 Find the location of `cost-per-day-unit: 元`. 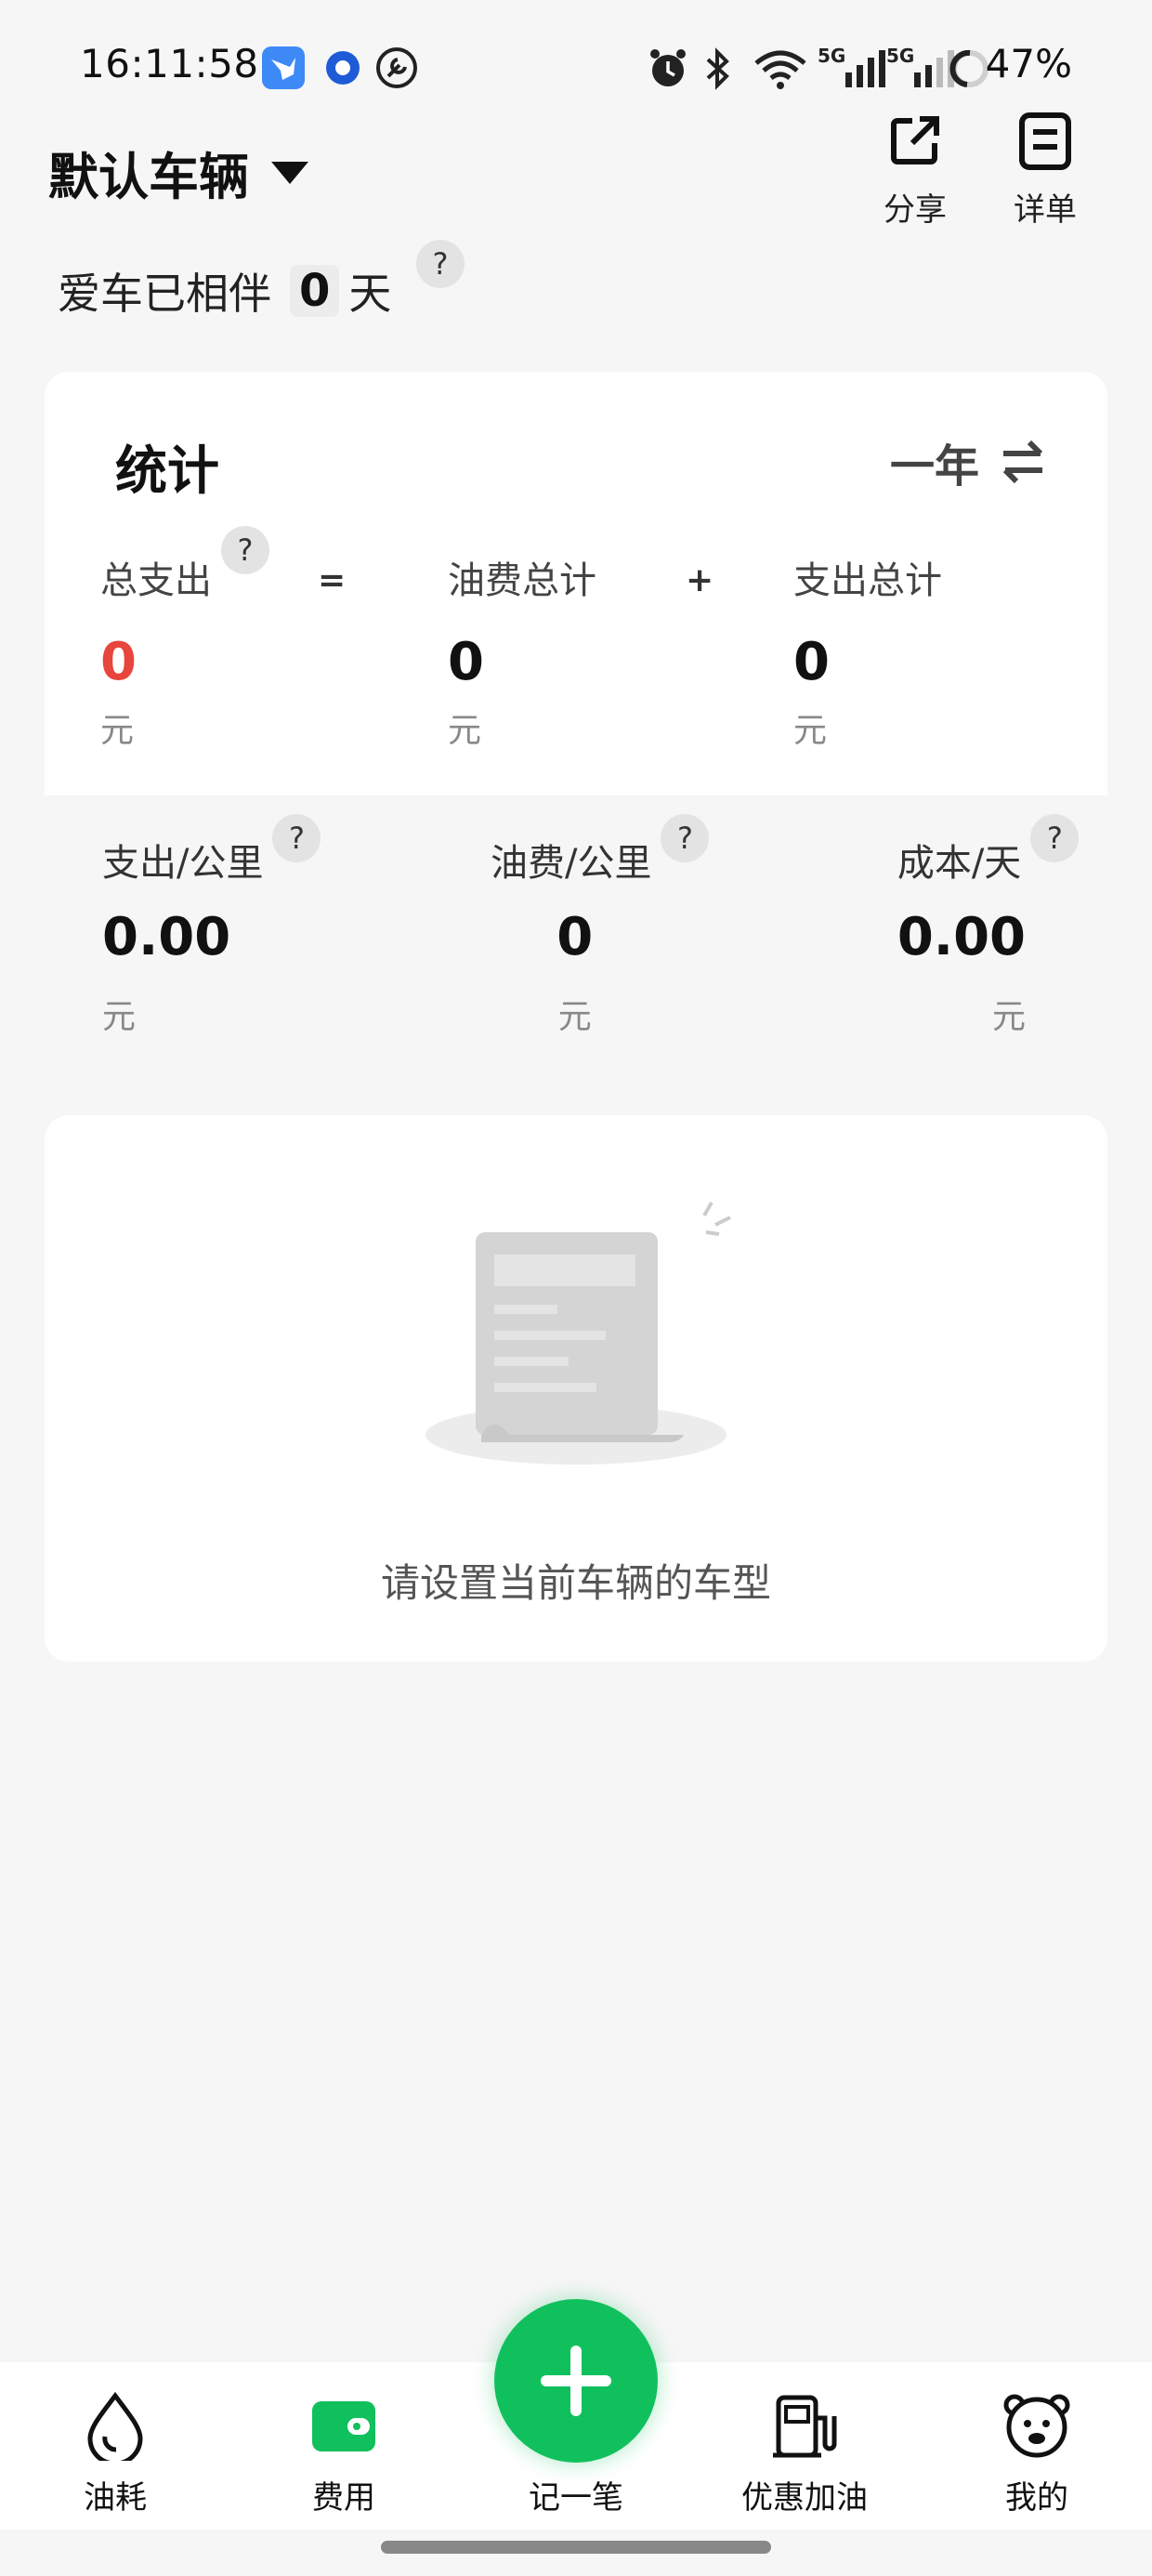

cost-per-day-unit: 元 is located at coordinates (1008, 1017).